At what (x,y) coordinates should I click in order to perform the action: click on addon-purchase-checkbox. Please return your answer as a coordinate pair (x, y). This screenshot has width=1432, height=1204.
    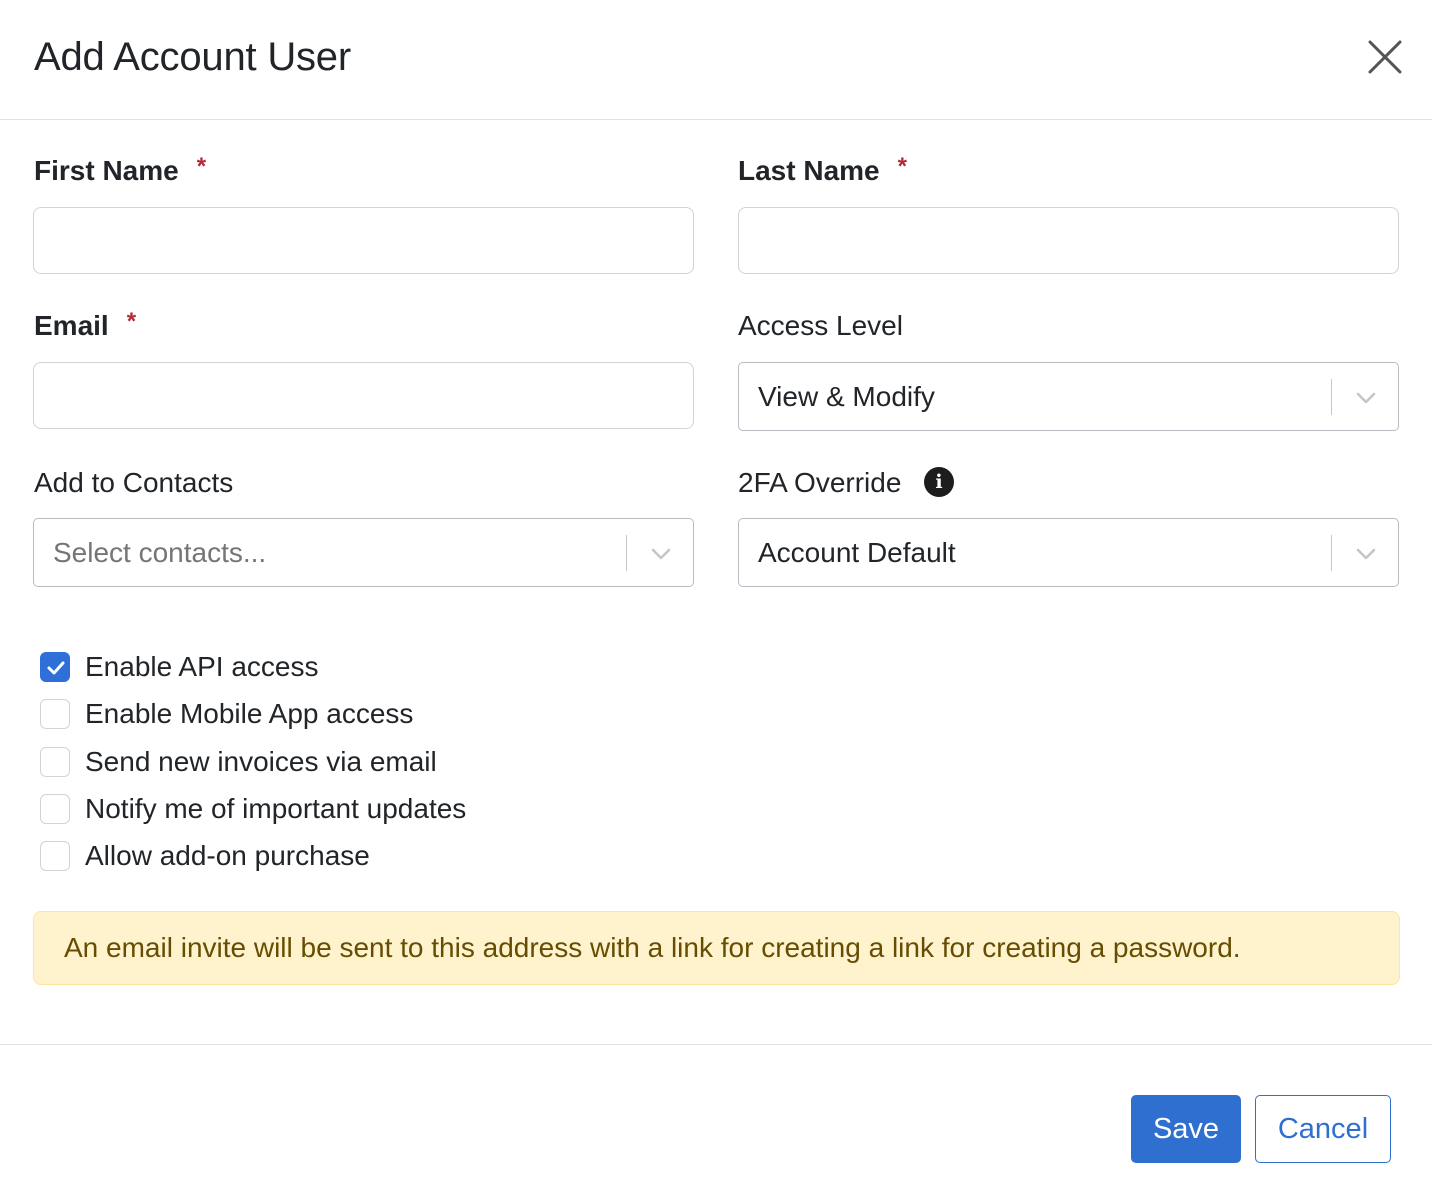
    Looking at the image, I should click on (55, 856).